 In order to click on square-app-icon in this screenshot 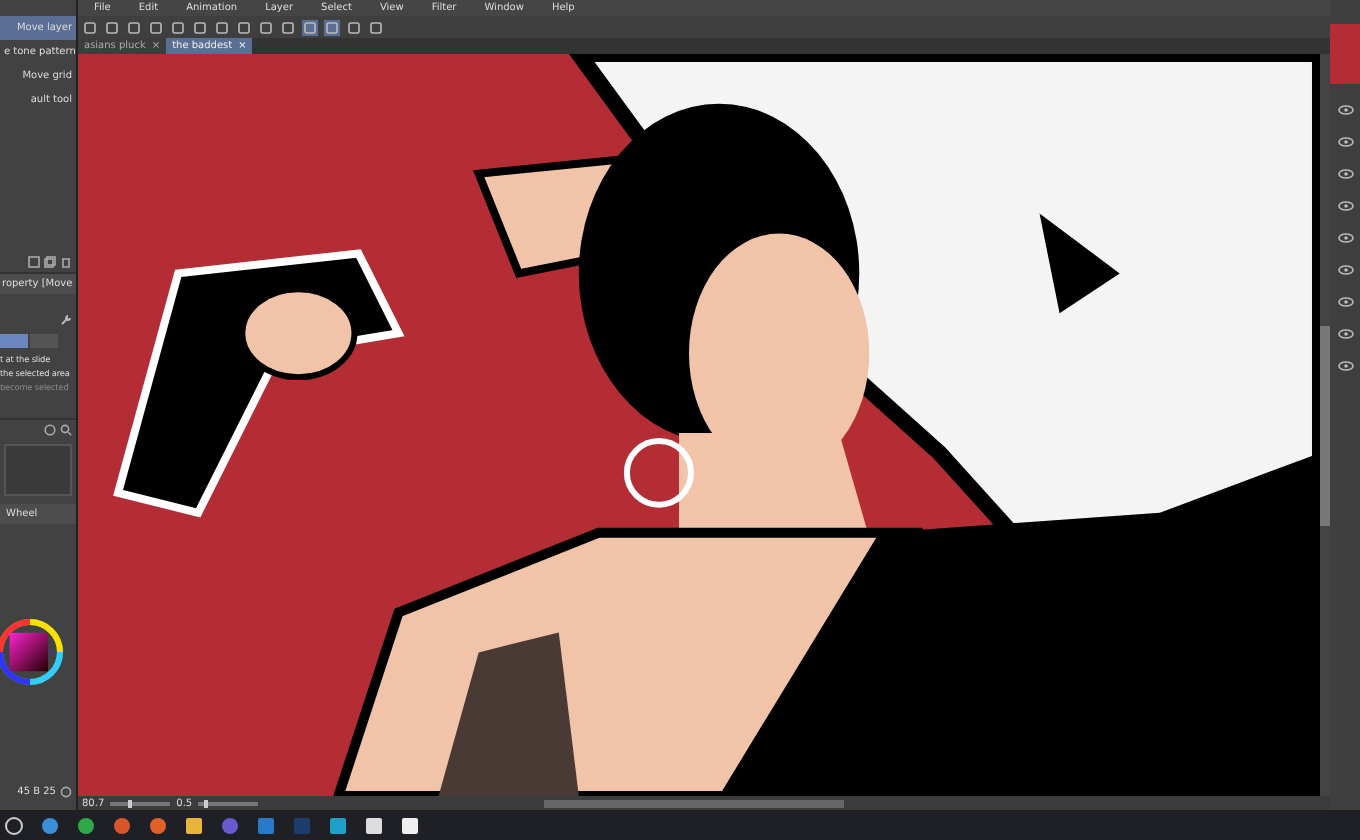, I will do `click(194, 825)`.